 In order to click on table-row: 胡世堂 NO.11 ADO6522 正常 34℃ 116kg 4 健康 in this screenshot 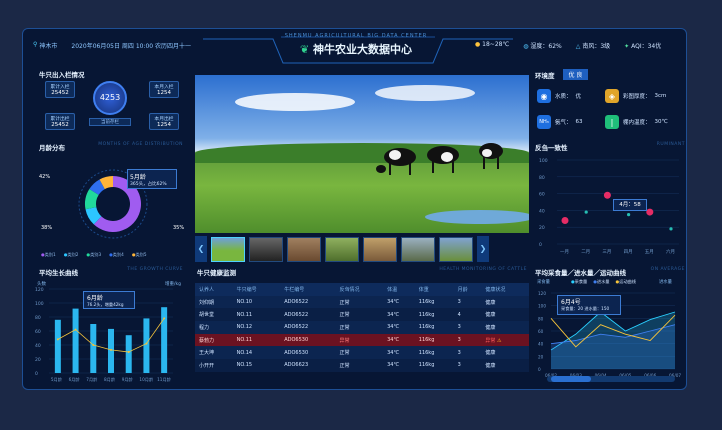, I will do `click(362, 315)`.